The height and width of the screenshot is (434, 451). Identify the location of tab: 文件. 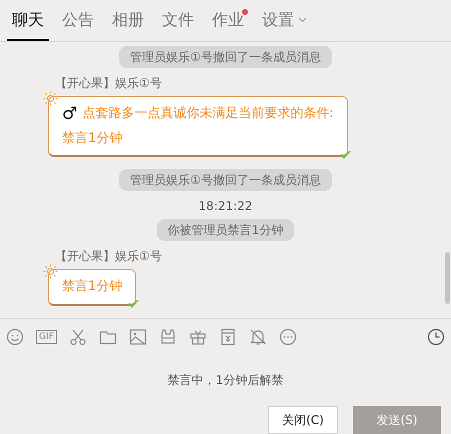
(178, 21).